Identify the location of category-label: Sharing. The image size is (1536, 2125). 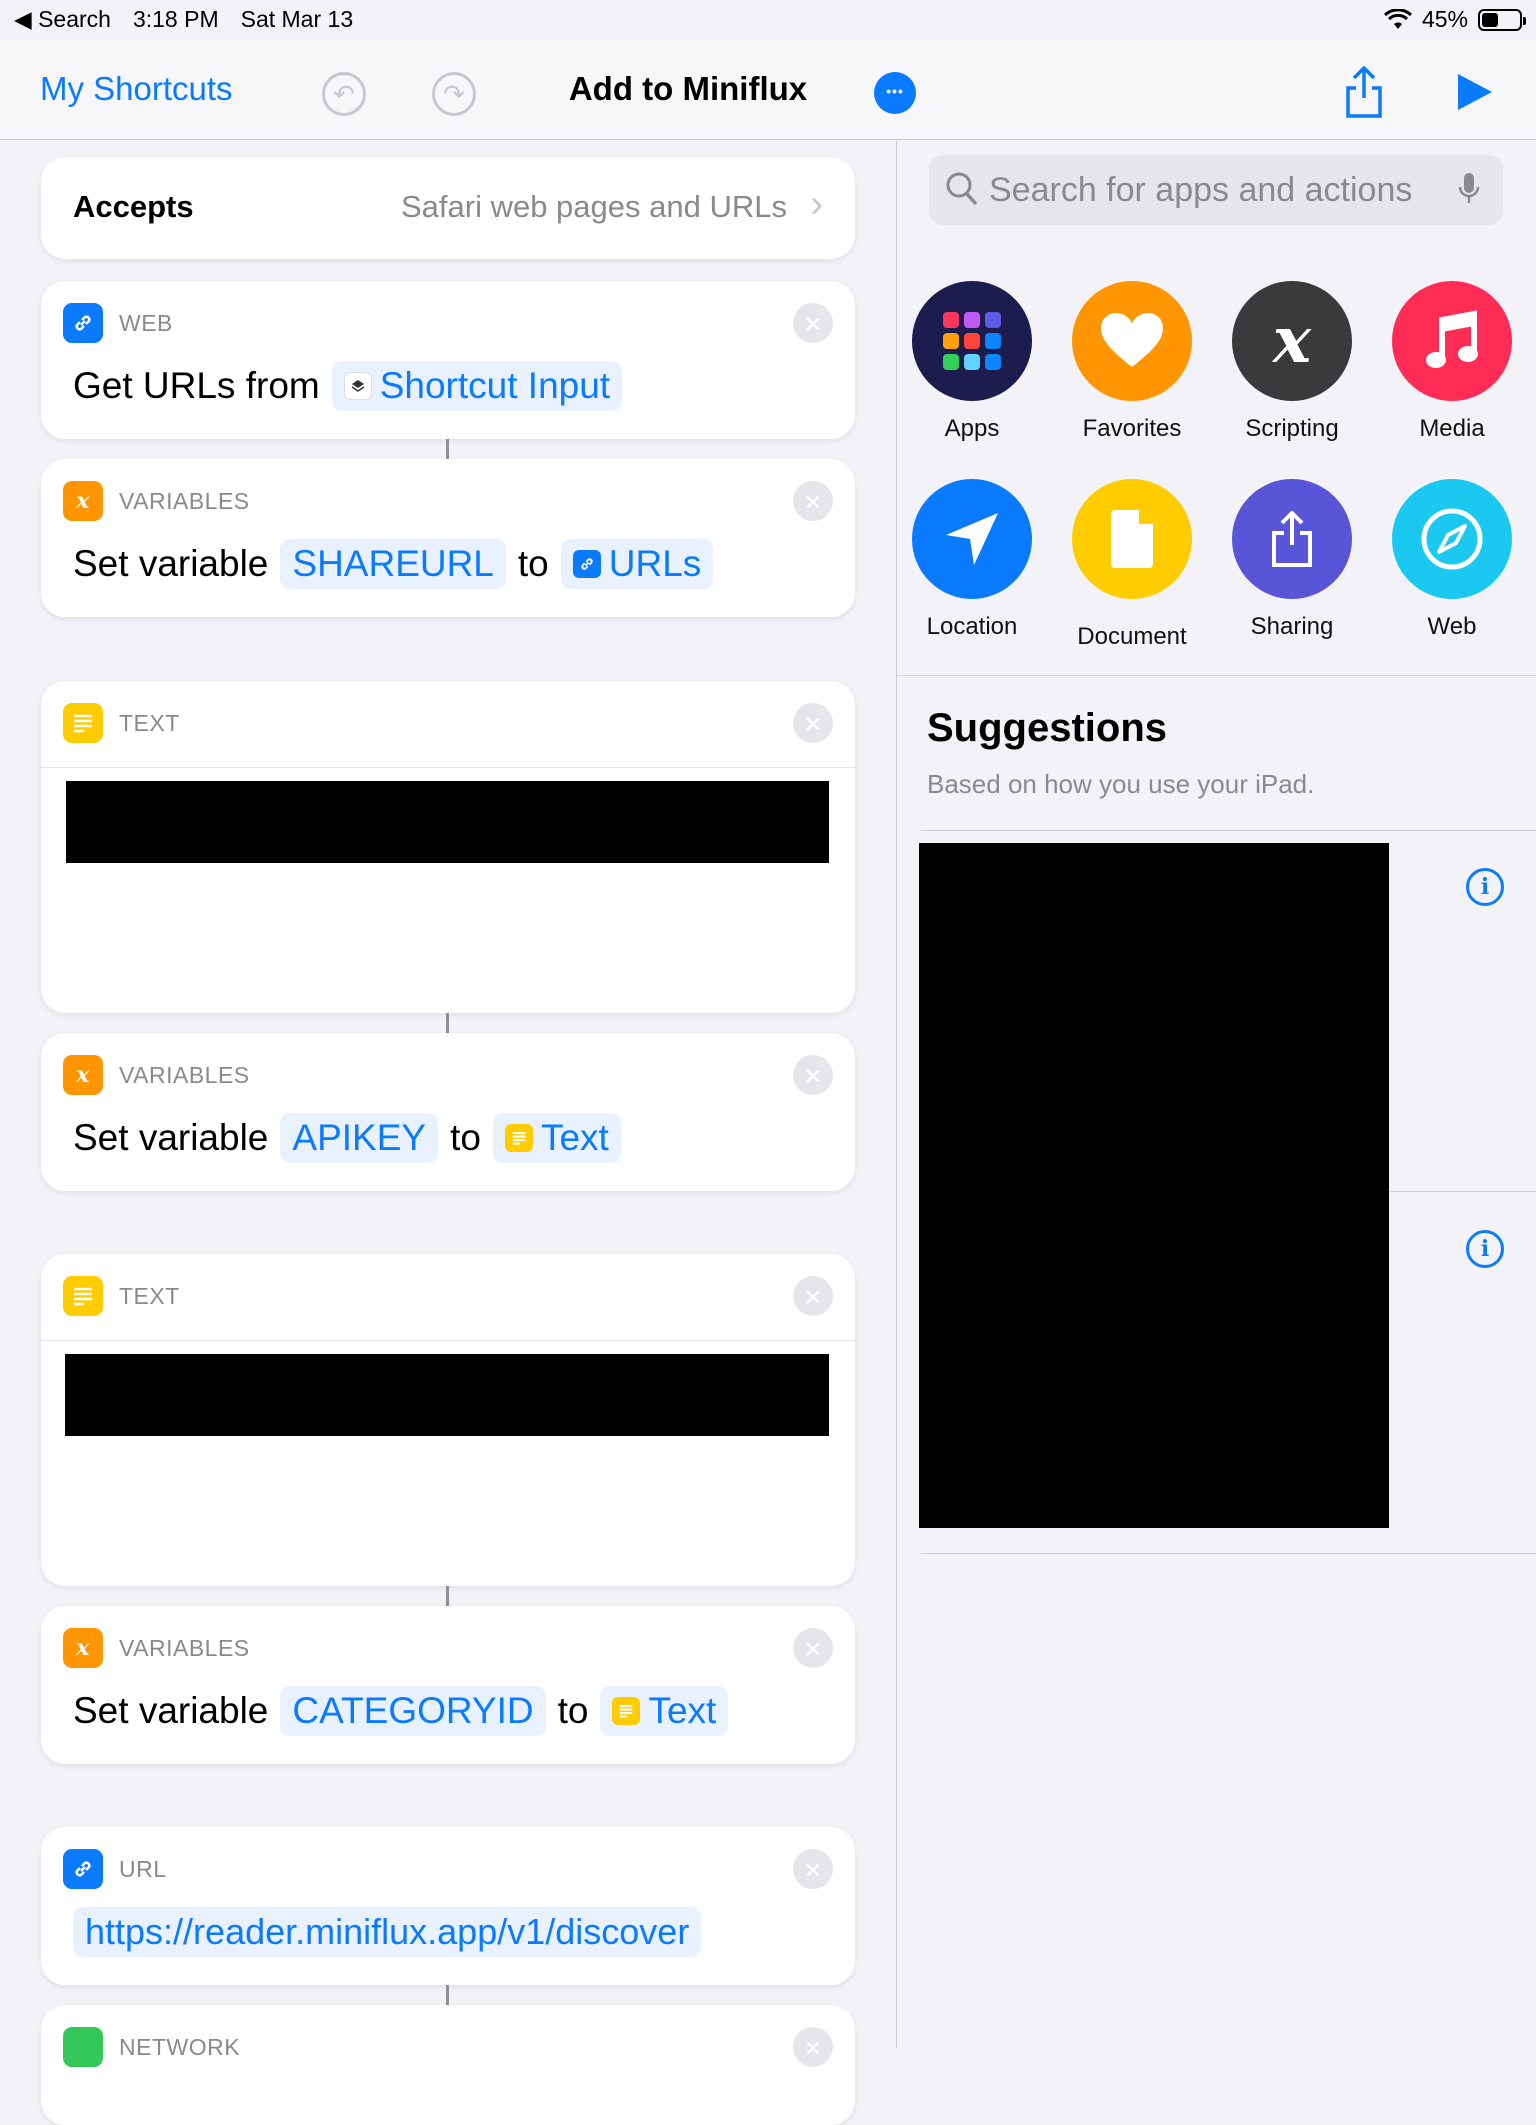
(1292, 626).